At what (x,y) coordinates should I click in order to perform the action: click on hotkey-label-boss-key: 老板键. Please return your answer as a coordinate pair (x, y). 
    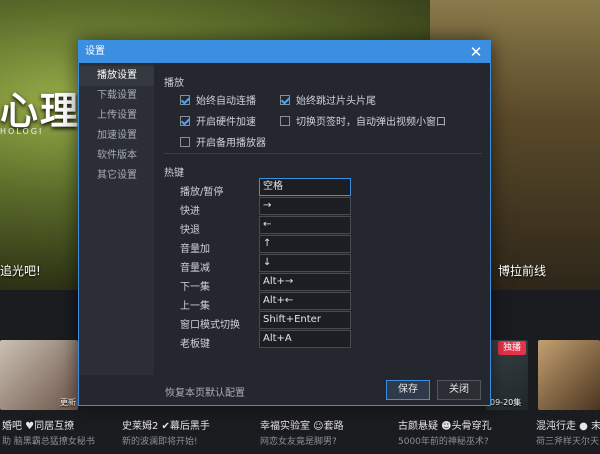
    Looking at the image, I should click on (195, 344).